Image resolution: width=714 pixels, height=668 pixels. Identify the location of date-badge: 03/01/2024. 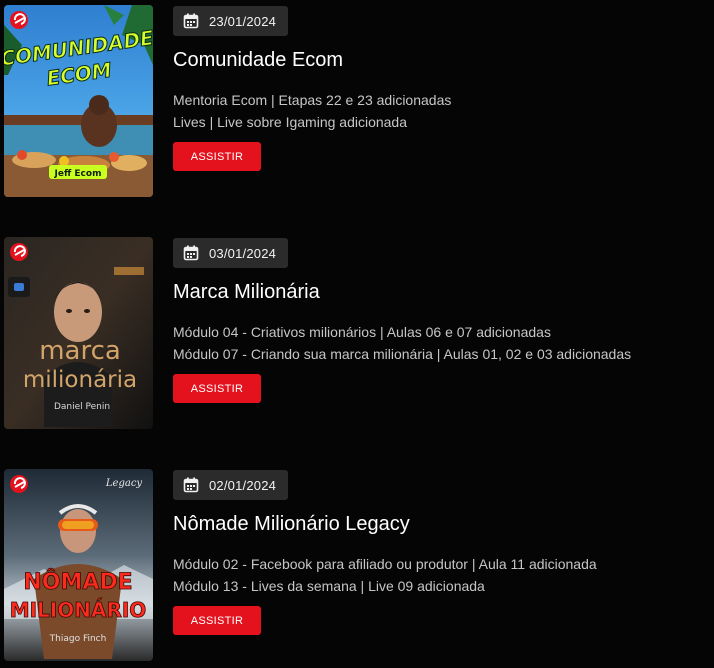
(231, 253).